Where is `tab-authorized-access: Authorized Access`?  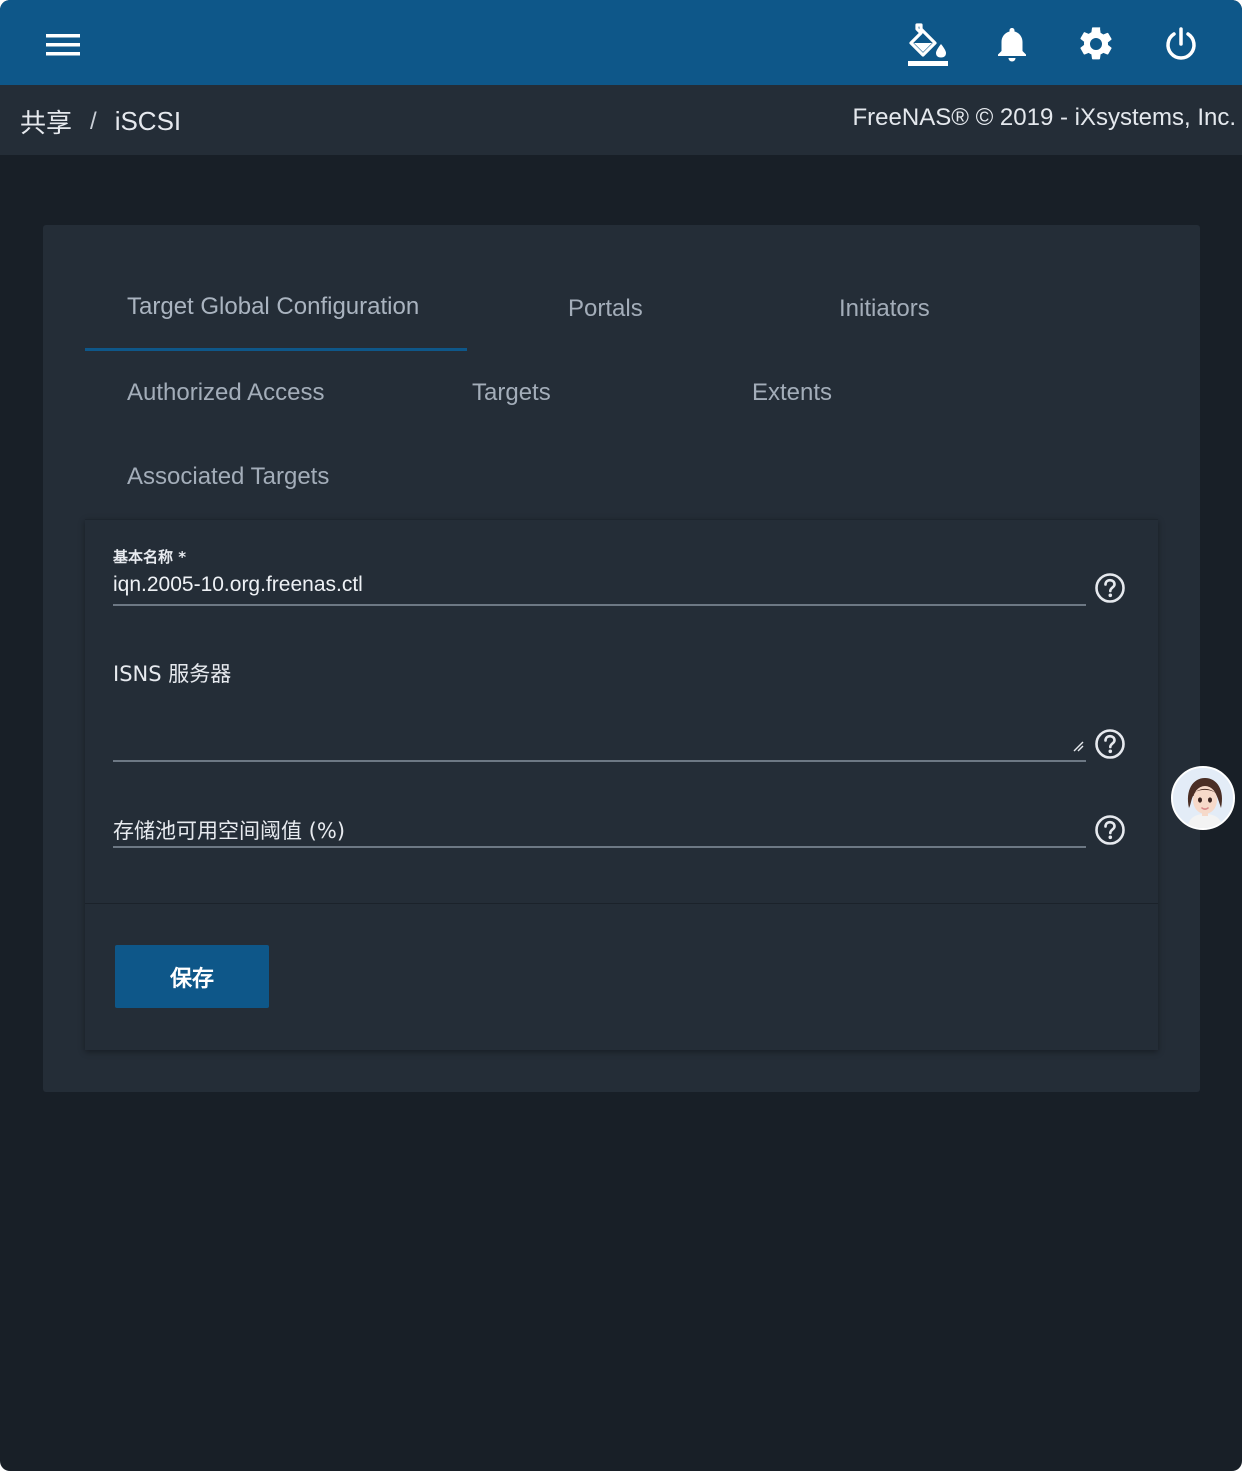 tab-authorized-access: Authorized Access is located at coordinates (225, 393).